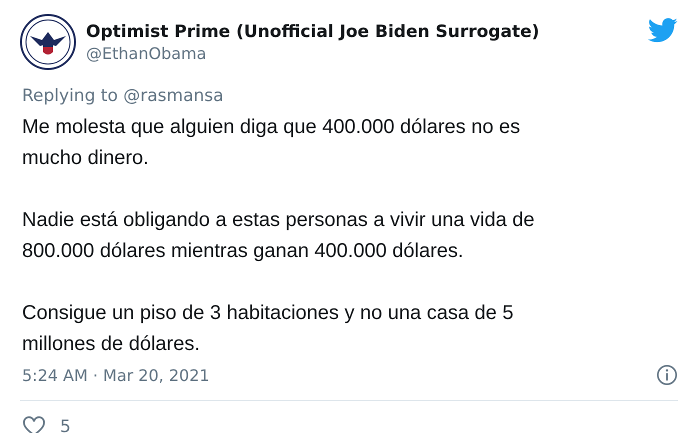 The width and height of the screenshot is (700, 433). What do you see at coordinates (272, 143) in the screenshot?
I see `tweet-paragraph: Me molesta que alguien diga que 400.000 dólares no es mucho dinero.` at bounding box center [272, 143].